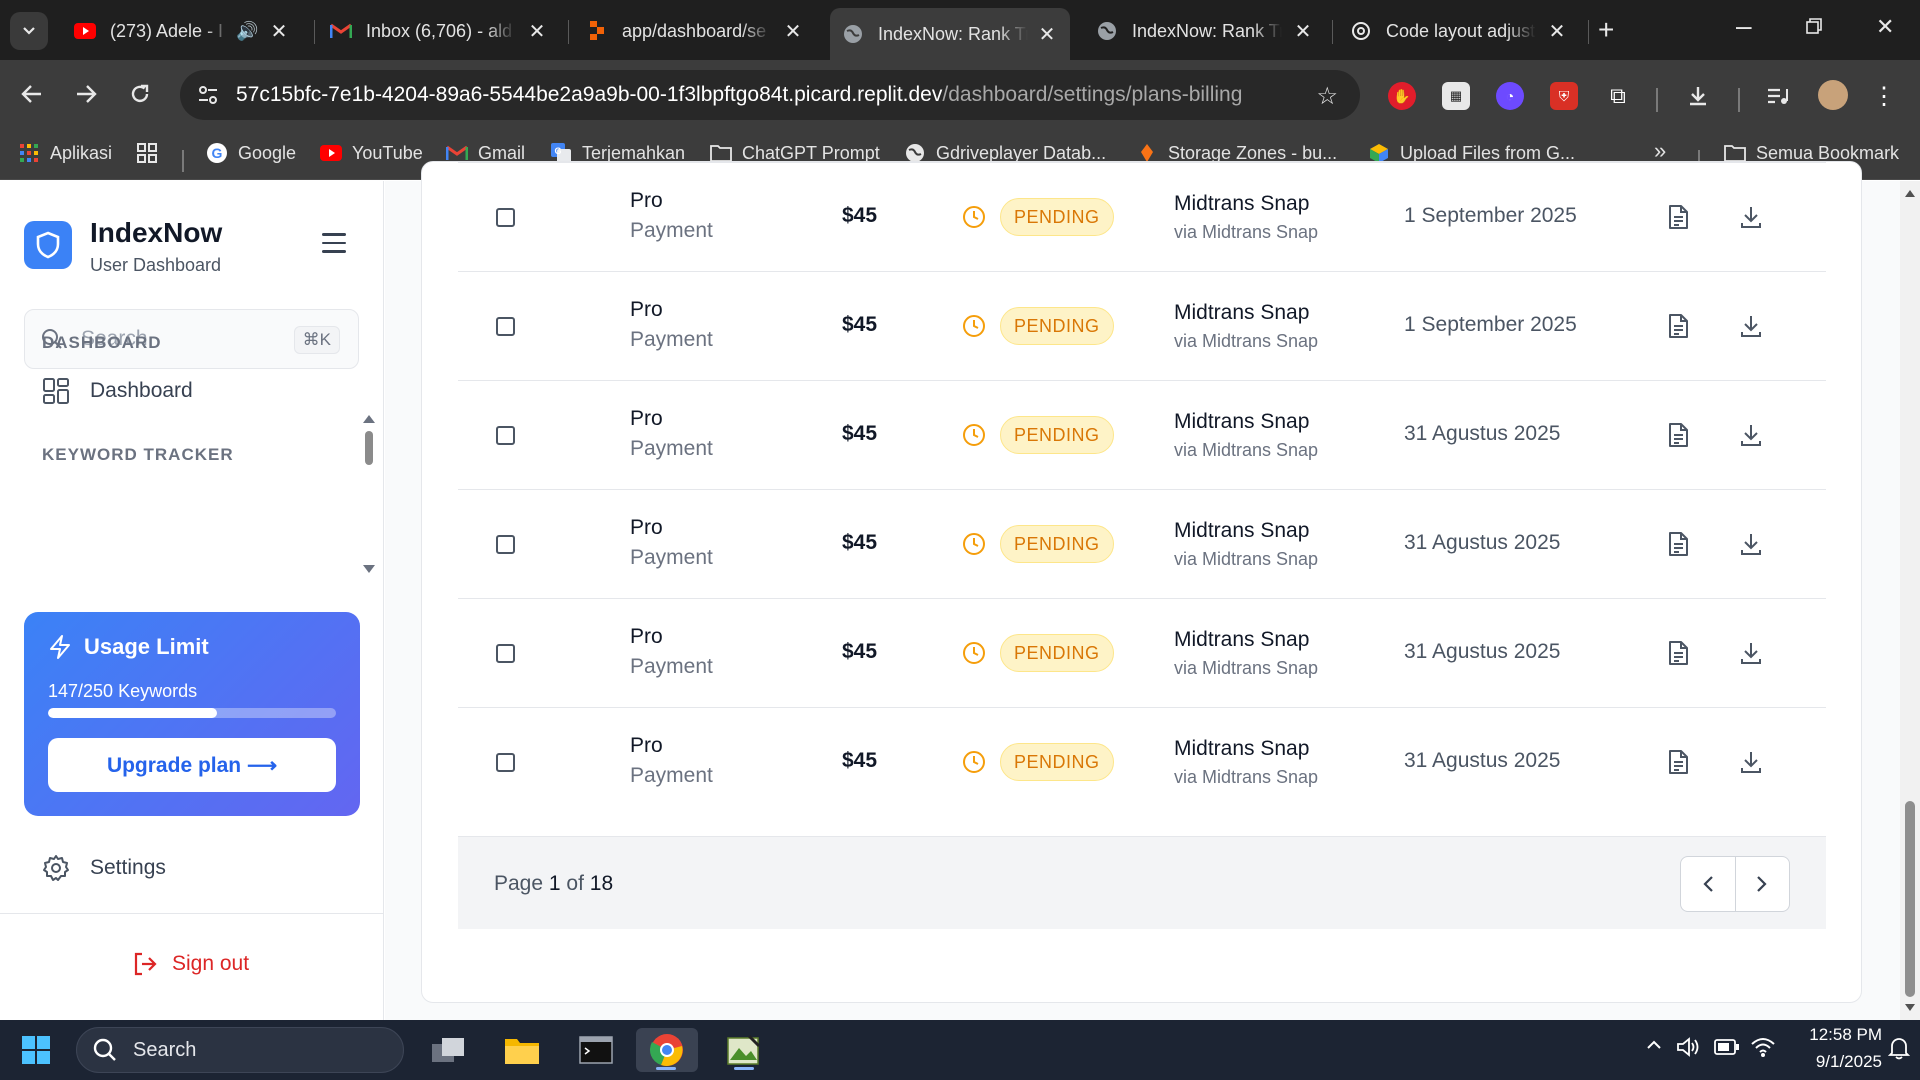 The width and height of the screenshot is (1920, 1080). Describe the element at coordinates (1762, 884) in the screenshot. I see `next-page-button` at that location.